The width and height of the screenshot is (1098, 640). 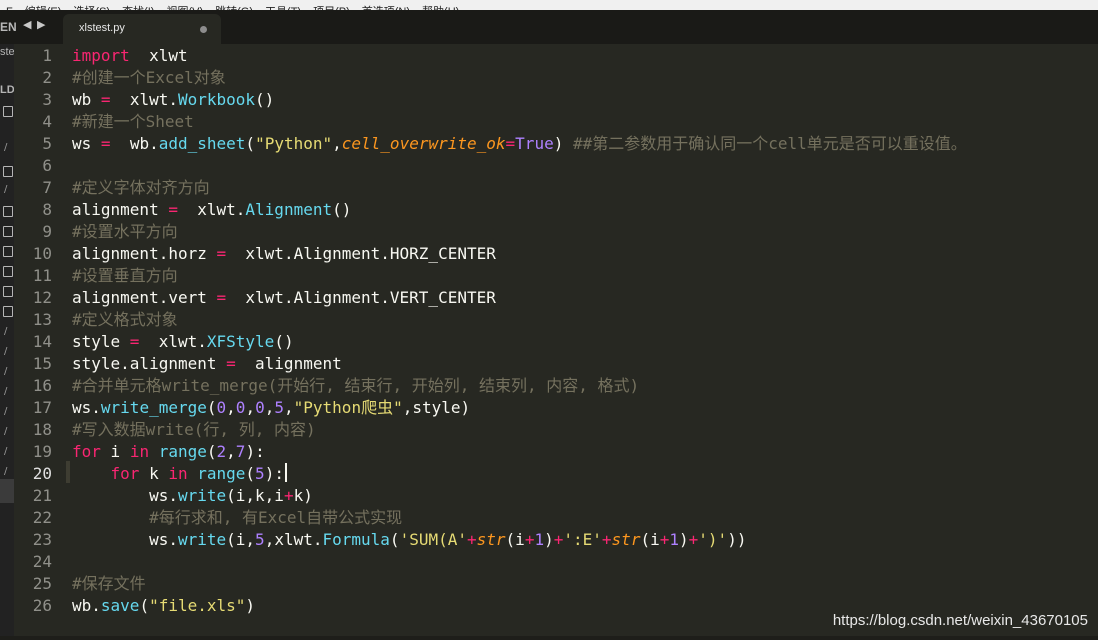 What do you see at coordinates (139, 451) in the screenshot?
I see `code-token: in` at bounding box center [139, 451].